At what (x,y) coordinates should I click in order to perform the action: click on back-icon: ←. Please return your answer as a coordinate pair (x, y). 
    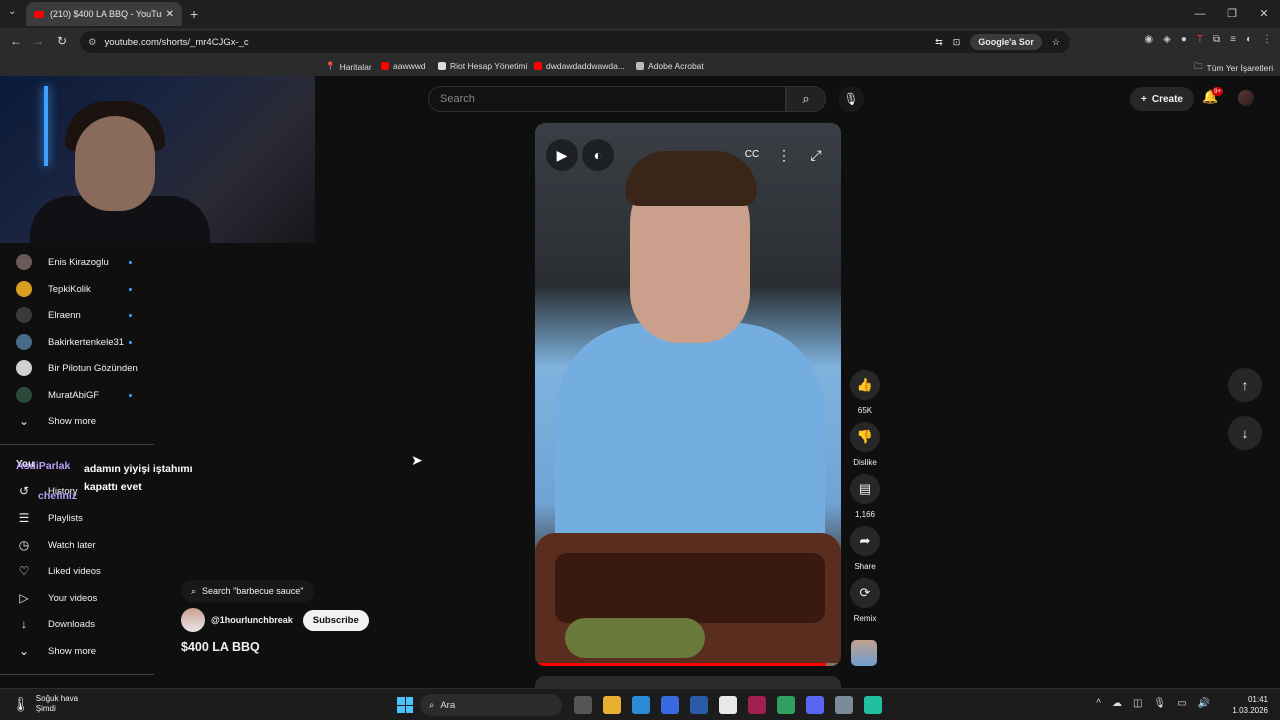
    Looking at the image, I should click on (16, 41).